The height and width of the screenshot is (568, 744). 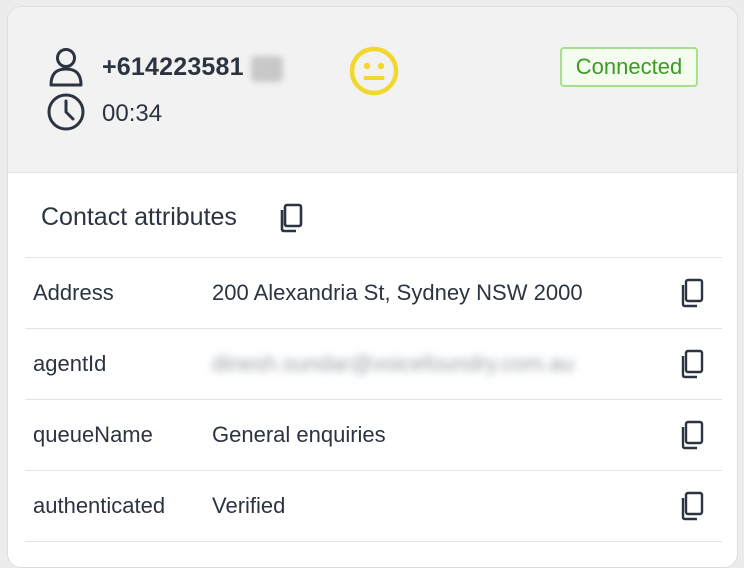 I want to click on caller-phone-number: +614223581, so click(x=173, y=67).